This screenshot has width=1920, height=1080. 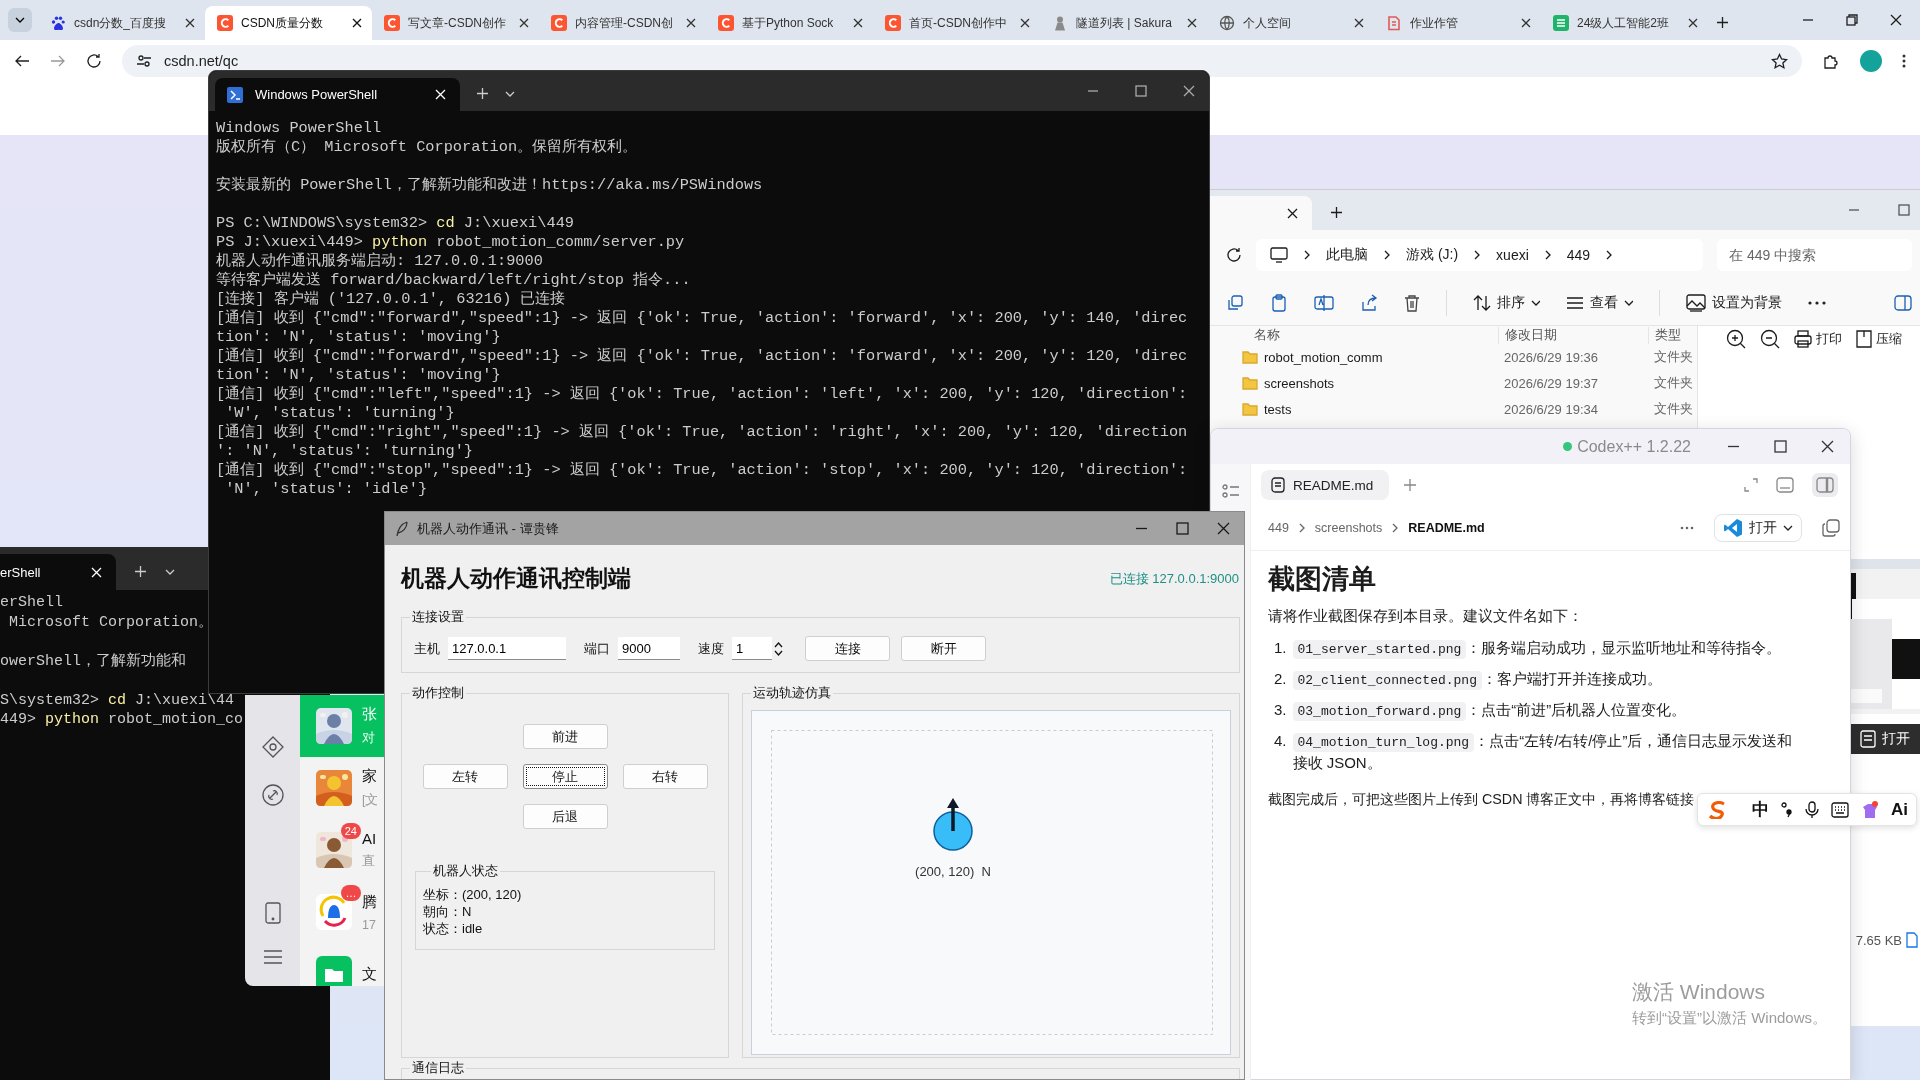 What do you see at coordinates (1718, 809) in the screenshot?
I see `logo-icon` at bounding box center [1718, 809].